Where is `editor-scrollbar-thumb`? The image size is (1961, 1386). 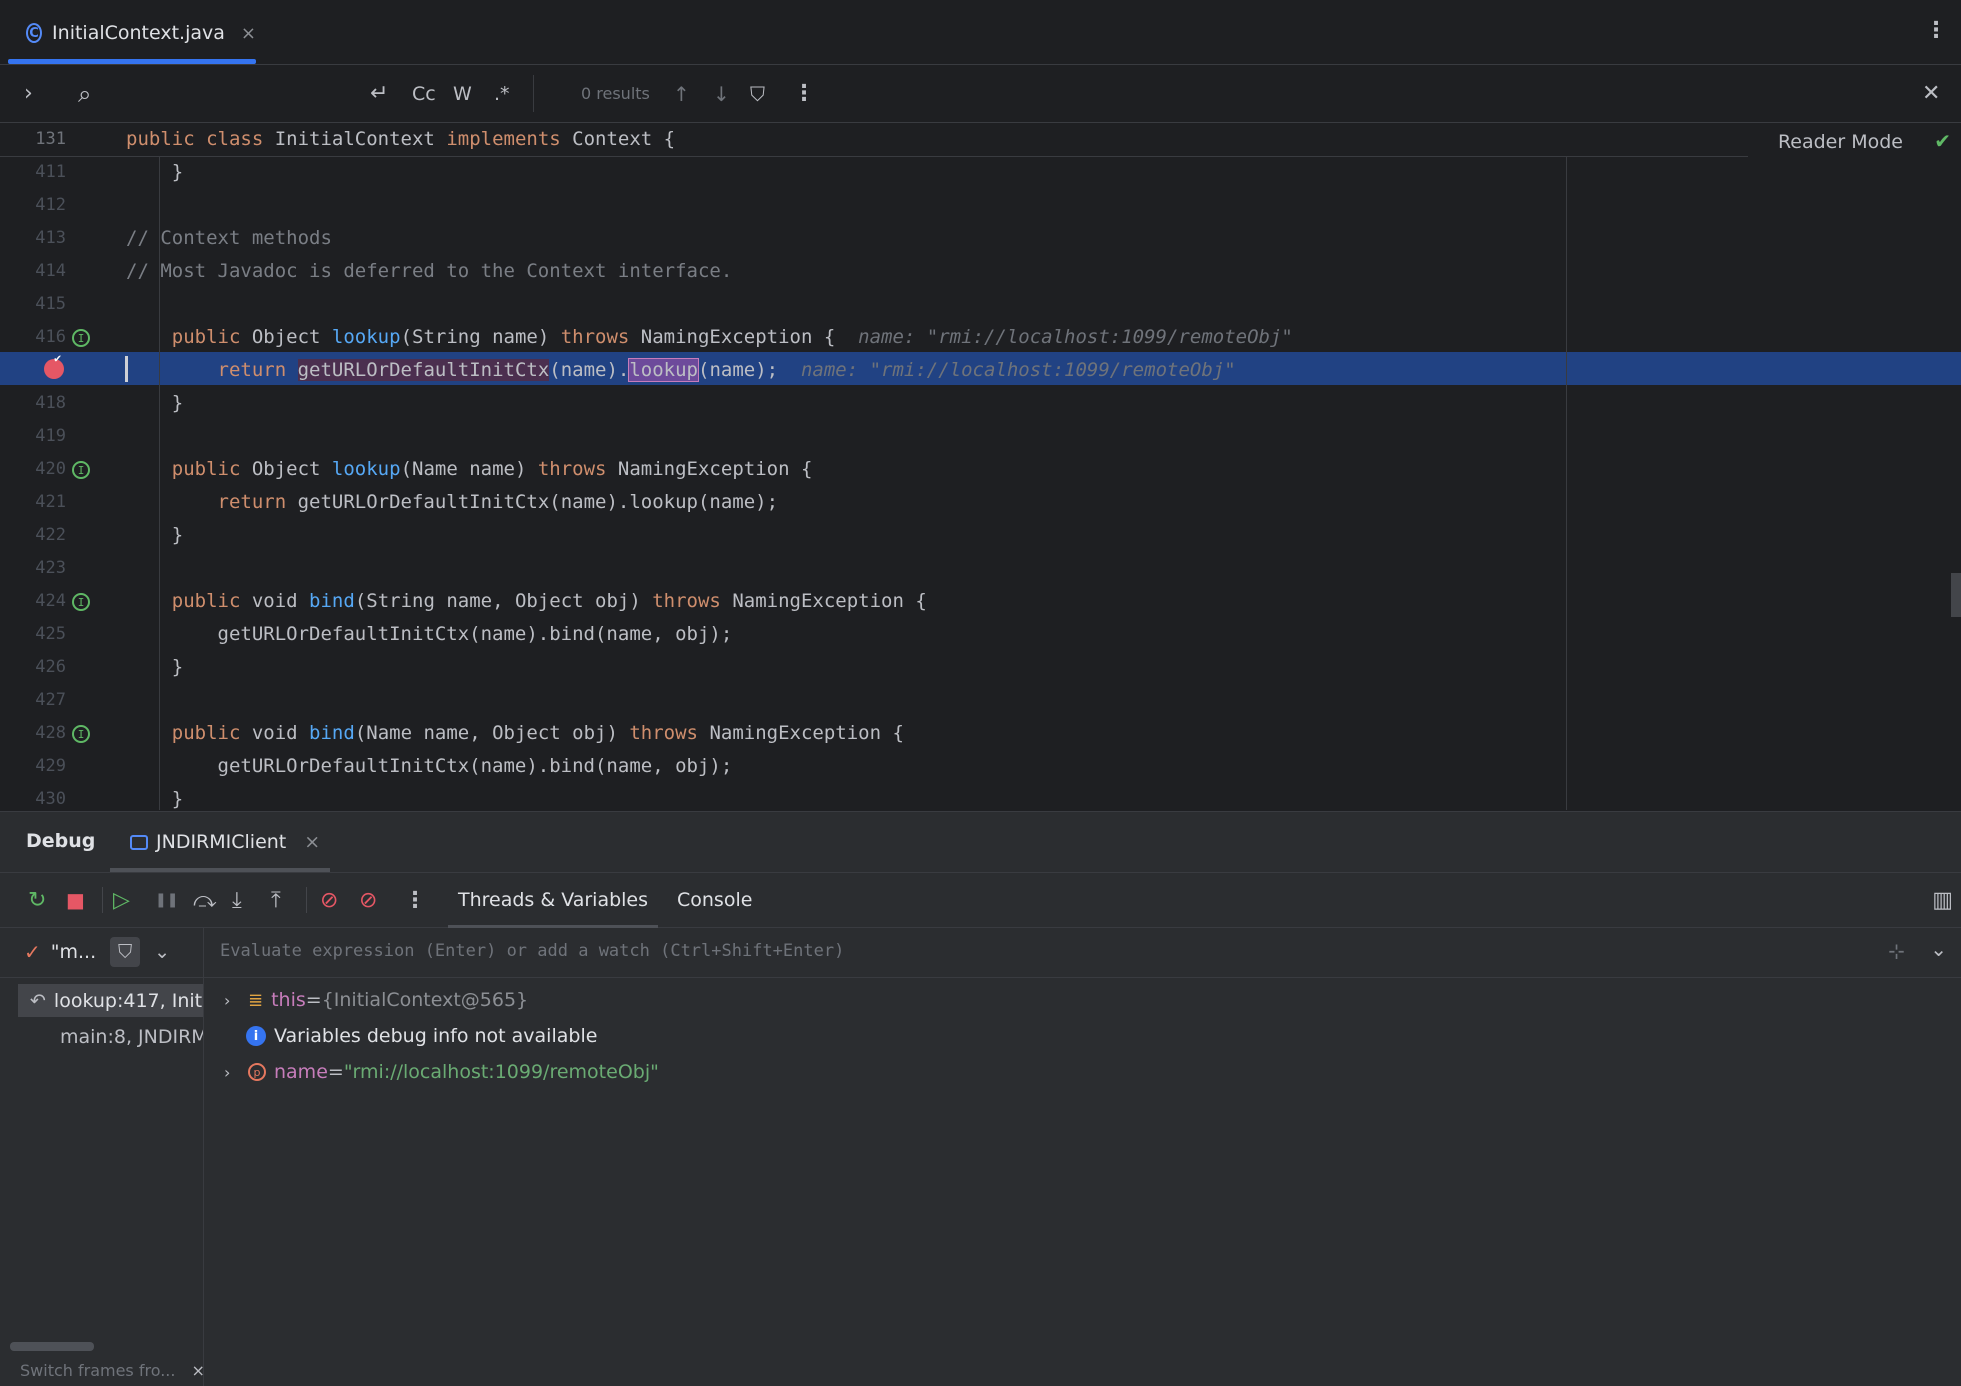 editor-scrollbar-thumb is located at coordinates (1956, 595).